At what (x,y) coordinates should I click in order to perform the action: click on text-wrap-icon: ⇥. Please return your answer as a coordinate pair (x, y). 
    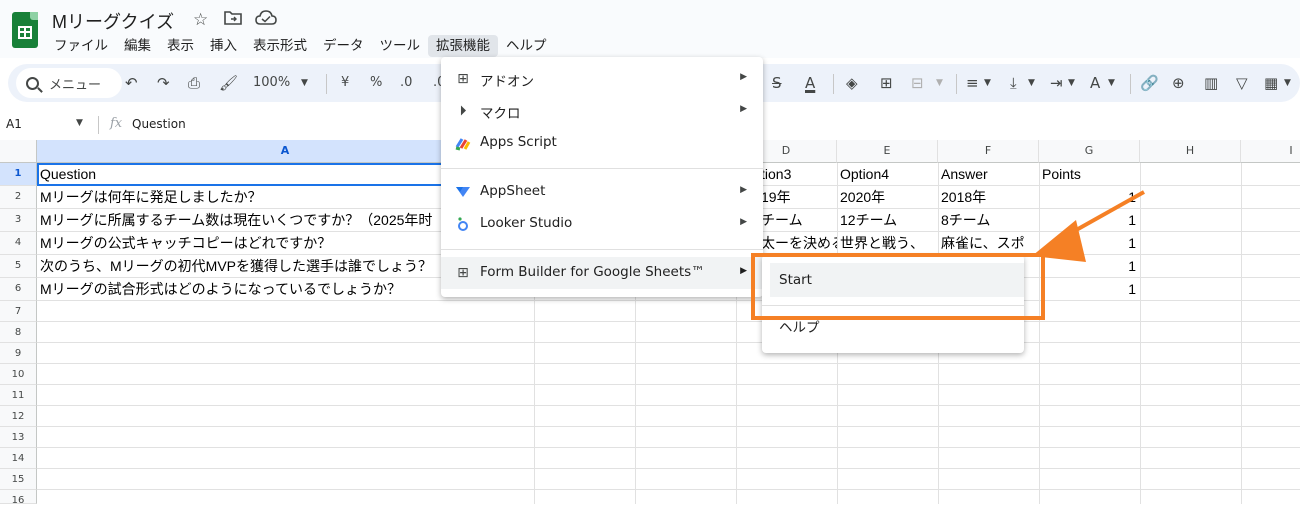
    Looking at the image, I should click on (1056, 83).